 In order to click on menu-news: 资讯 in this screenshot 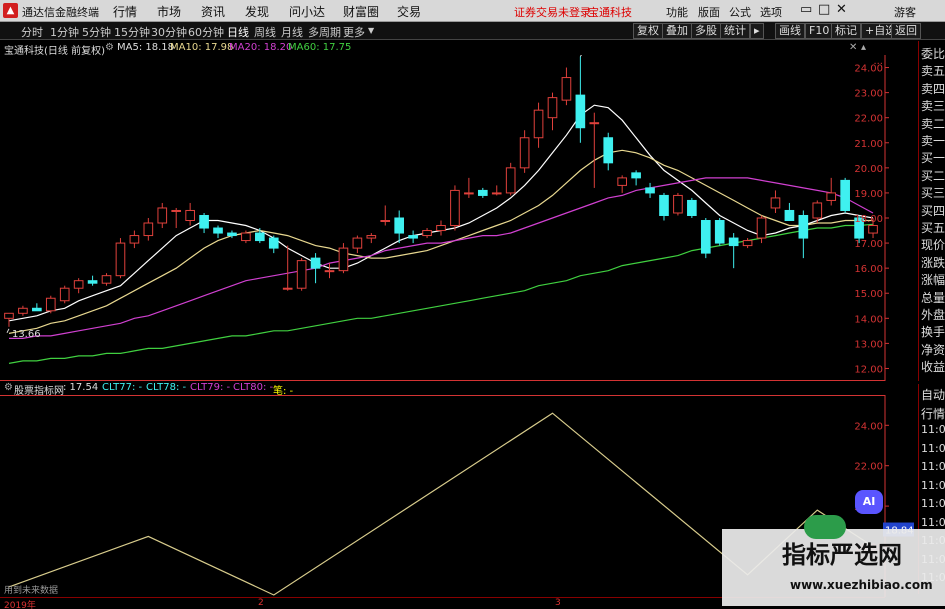, I will do `click(213, 11)`.